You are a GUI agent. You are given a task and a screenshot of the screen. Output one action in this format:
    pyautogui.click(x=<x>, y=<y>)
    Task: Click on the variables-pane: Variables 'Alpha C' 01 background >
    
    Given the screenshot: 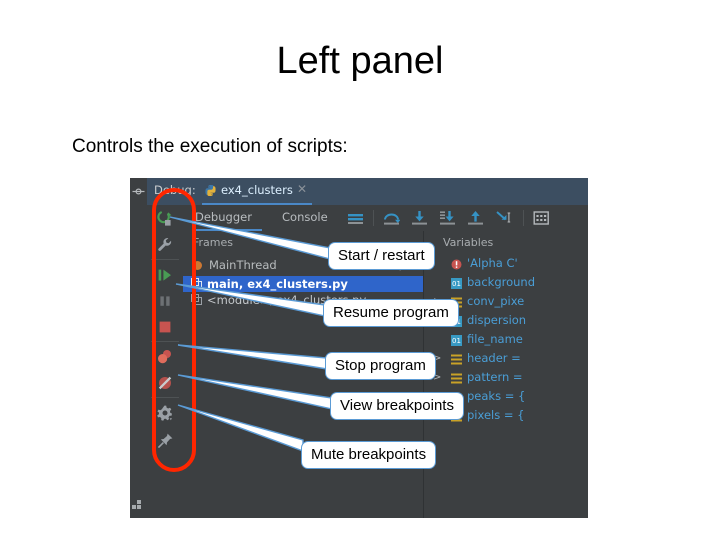 What is the action you would take?
    pyautogui.click(x=508, y=374)
    